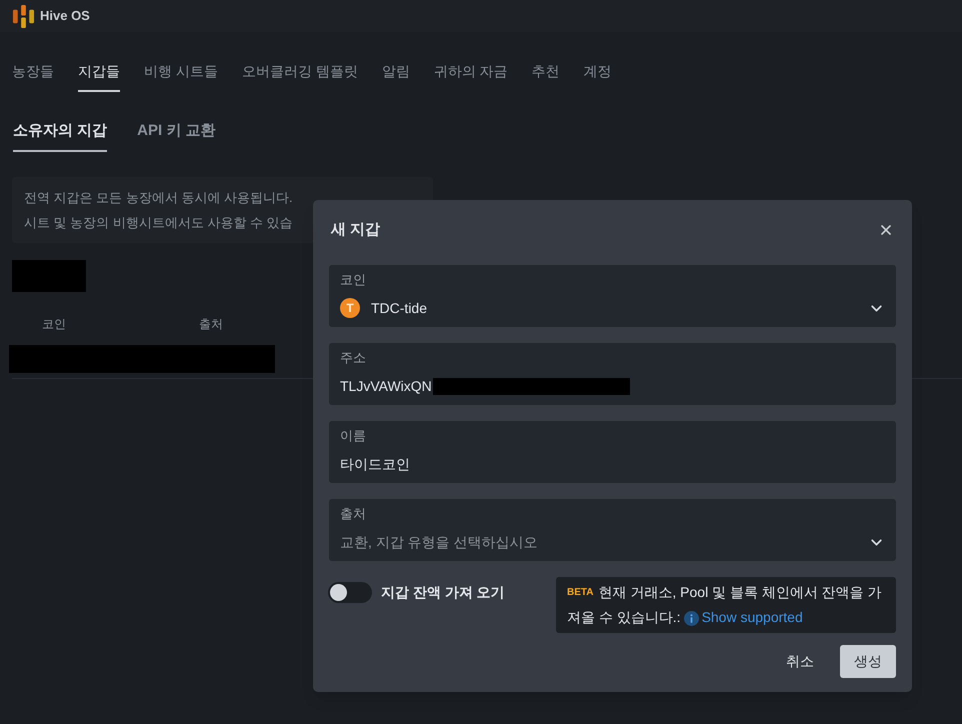 The image size is (962, 724). Describe the element at coordinates (158, 198) in the screenshot. I see `info-text-line: 전역 지갑은 모든 농장에서 동시에 사용됩니다.` at that location.